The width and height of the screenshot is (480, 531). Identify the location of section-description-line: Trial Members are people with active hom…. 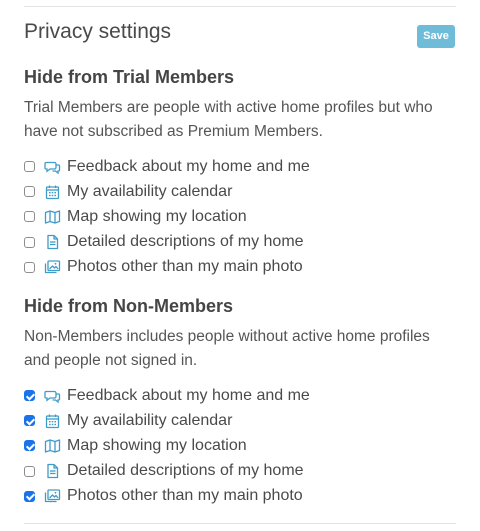
(228, 107).